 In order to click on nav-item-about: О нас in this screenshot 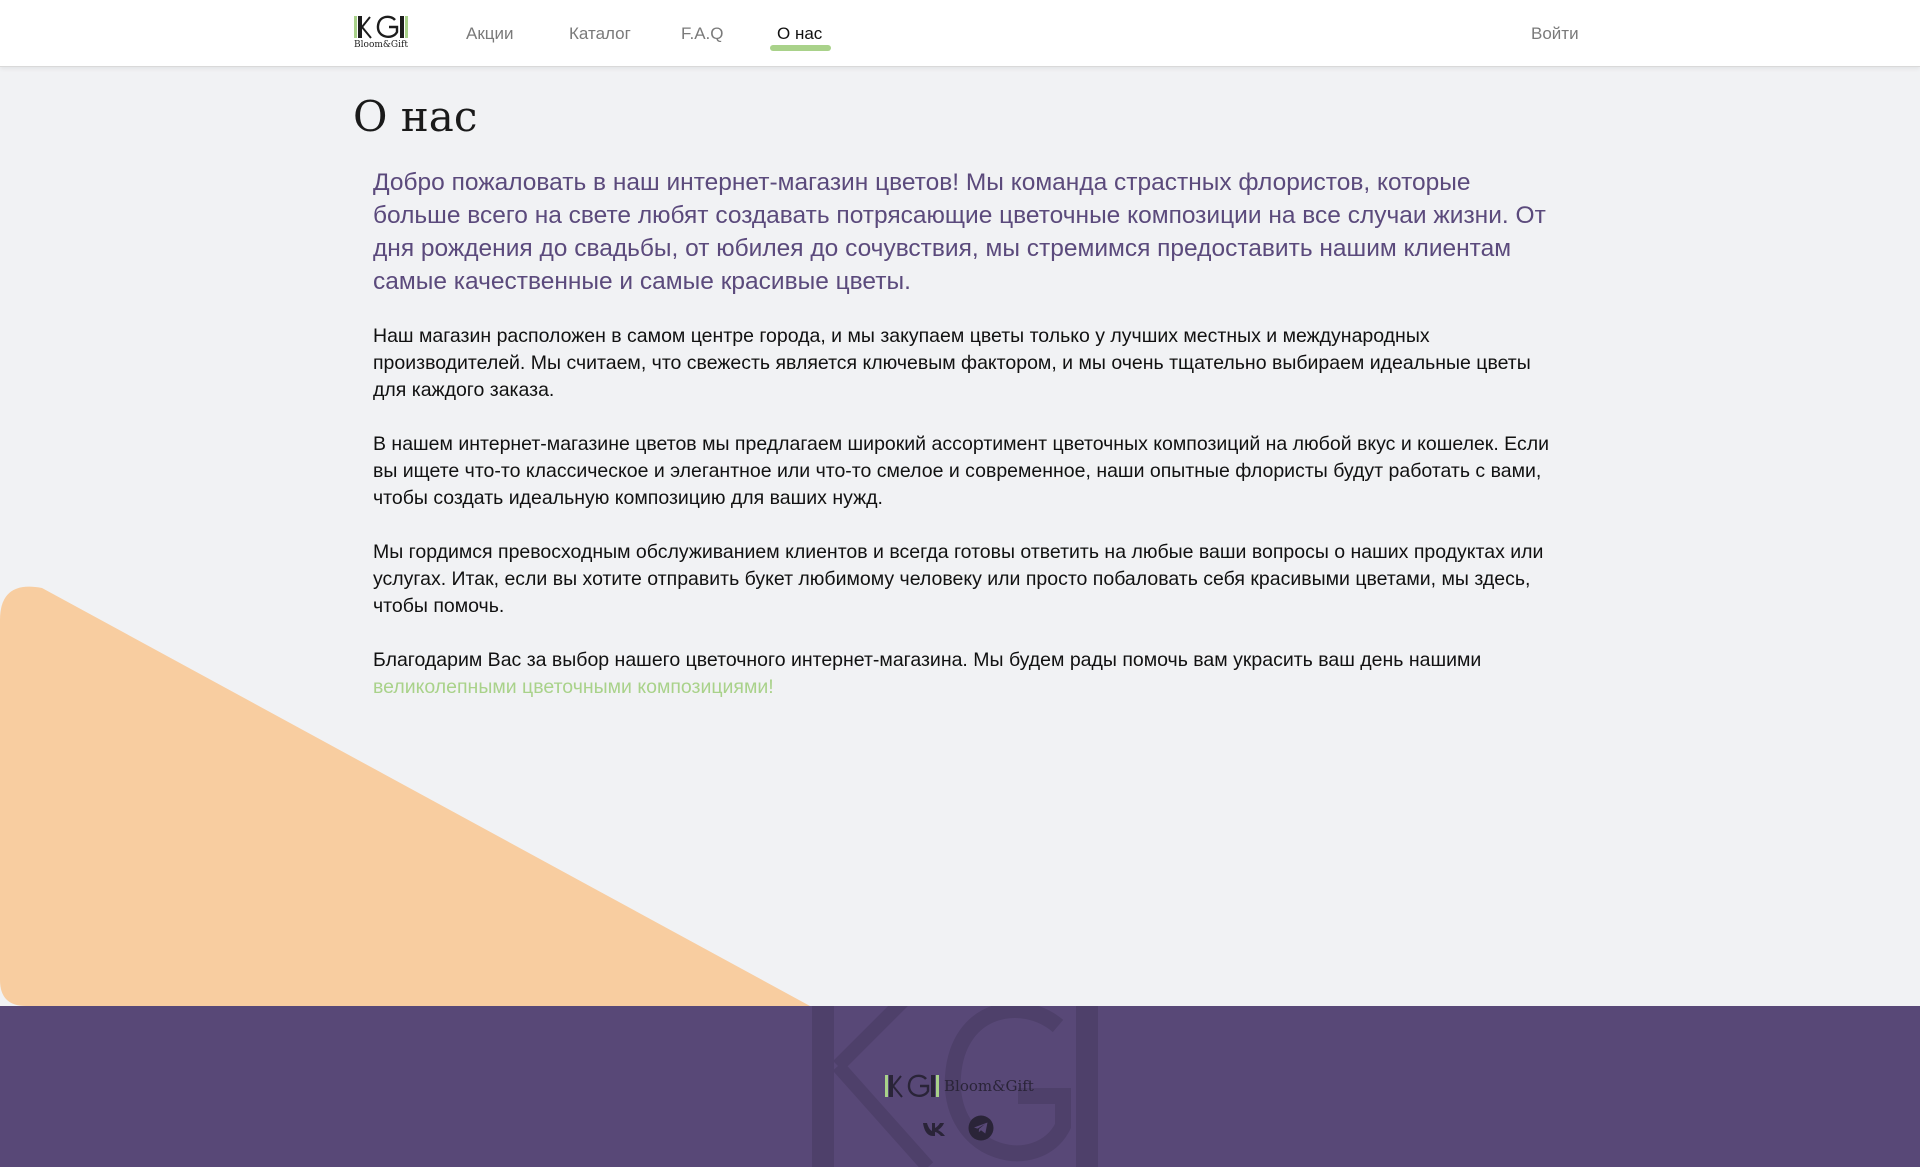, I will do `click(799, 34)`.